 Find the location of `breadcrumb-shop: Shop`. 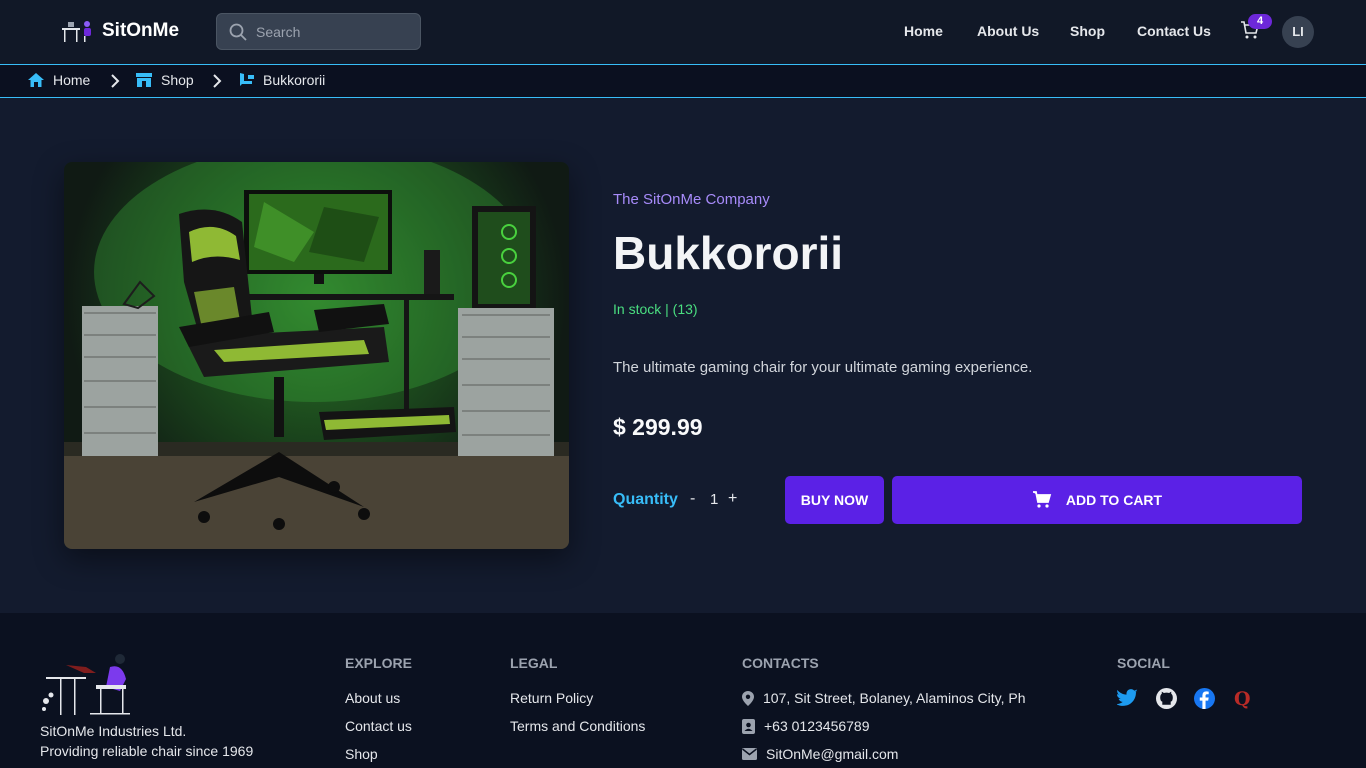

breadcrumb-shop: Shop is located at coordinates (164, 80).